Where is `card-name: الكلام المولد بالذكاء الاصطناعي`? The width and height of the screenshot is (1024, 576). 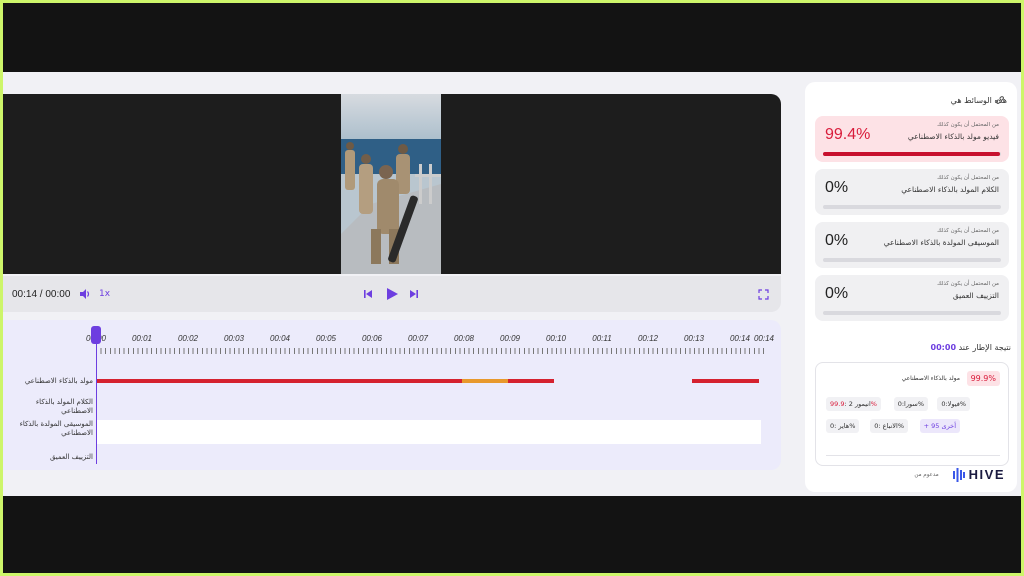
card-name: الكلام المولد بالذكاء الاصطناعي is located at coordinates (950, 189).